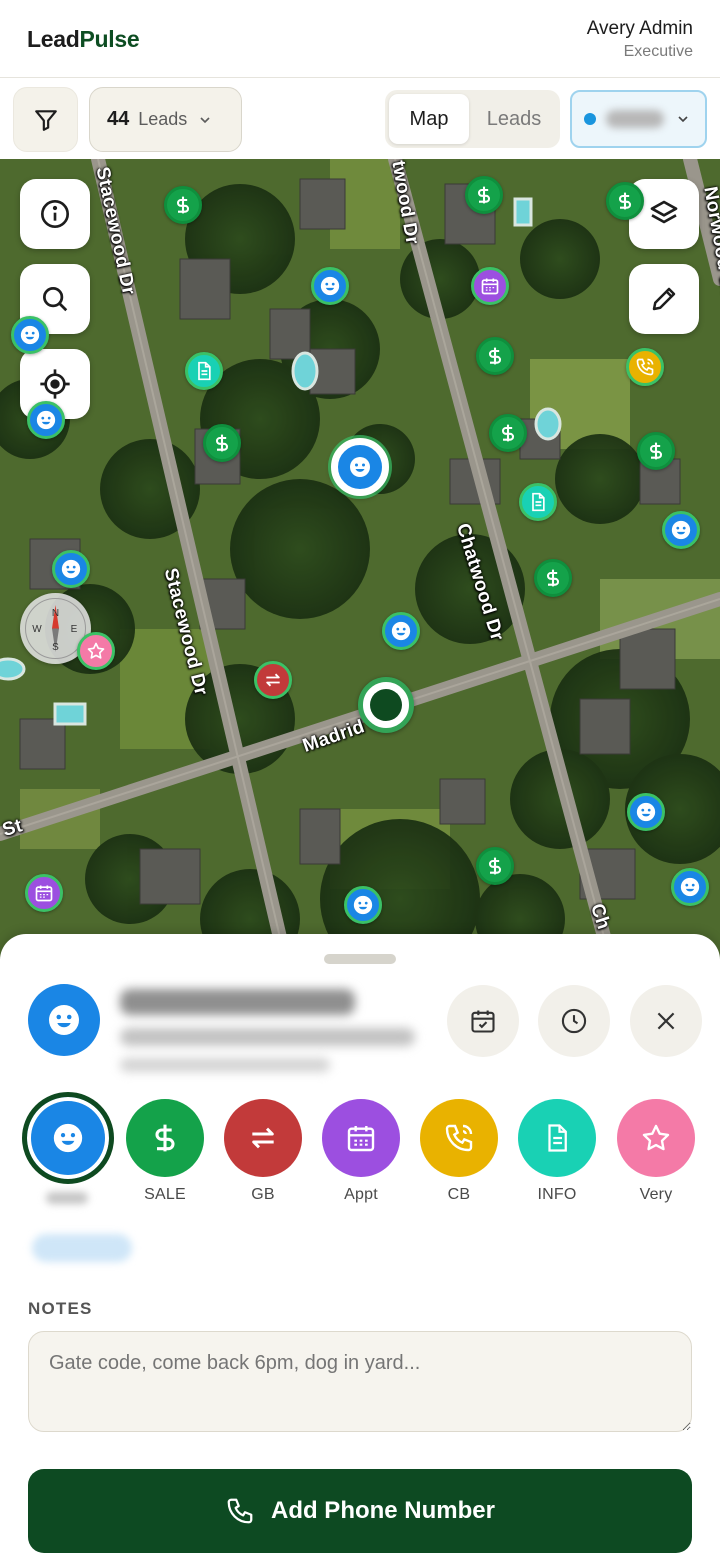  What do you see at coordinates (557, 1194) in the screenshot?
I see `status-label: INFO` at bounding box center [557, 1194].